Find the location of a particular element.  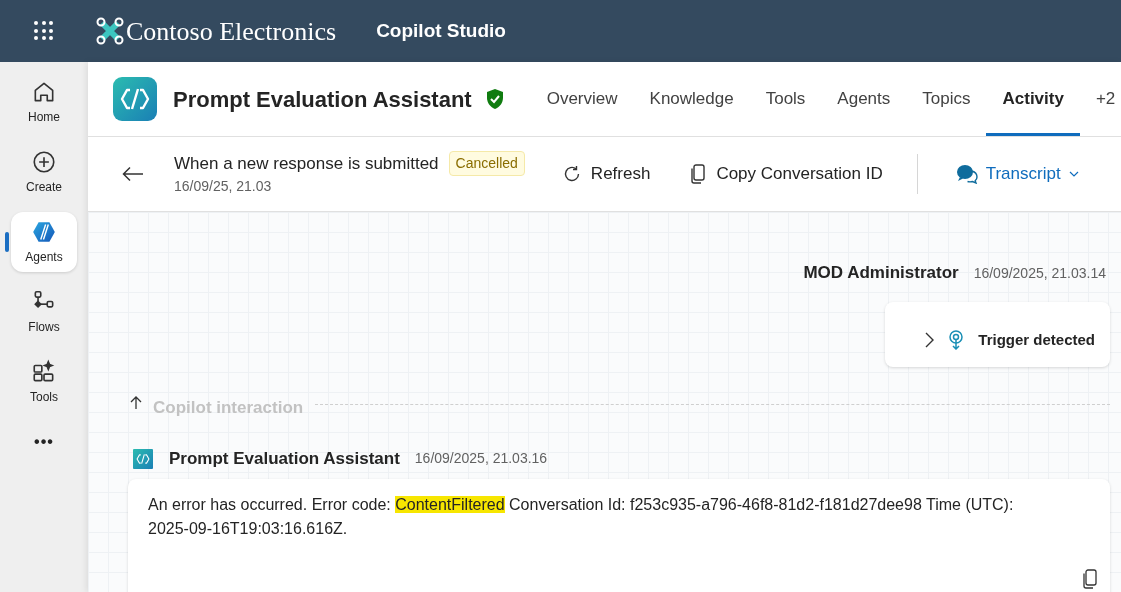

copy-conversation-id-button: Copy Conversation ID is located at coordinates (786, 174).